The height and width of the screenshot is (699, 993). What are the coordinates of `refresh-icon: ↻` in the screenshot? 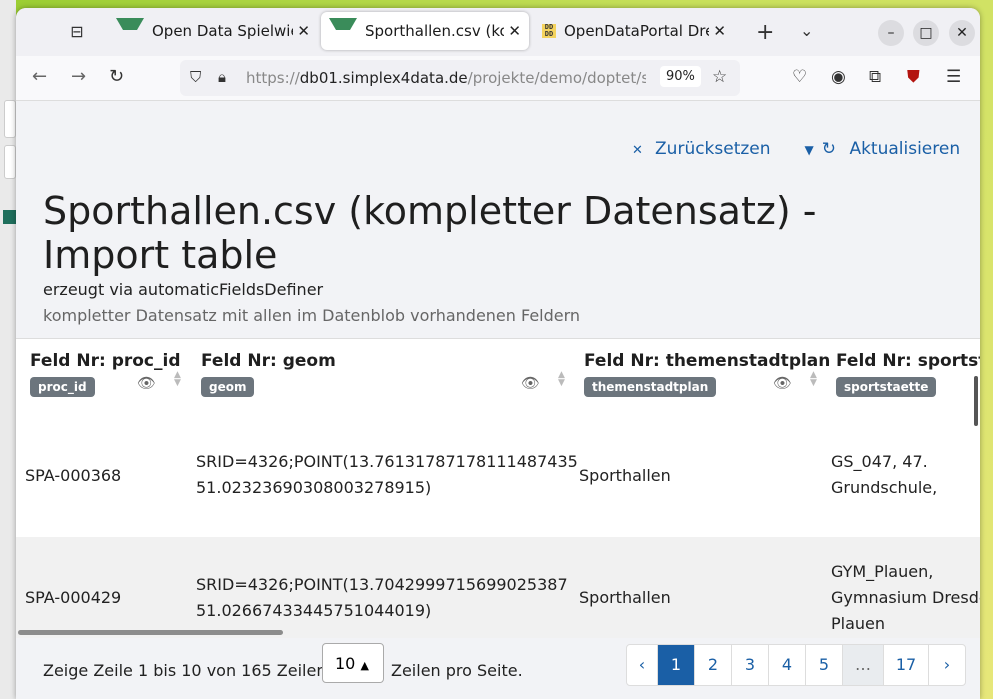 It's located at (831, 149).